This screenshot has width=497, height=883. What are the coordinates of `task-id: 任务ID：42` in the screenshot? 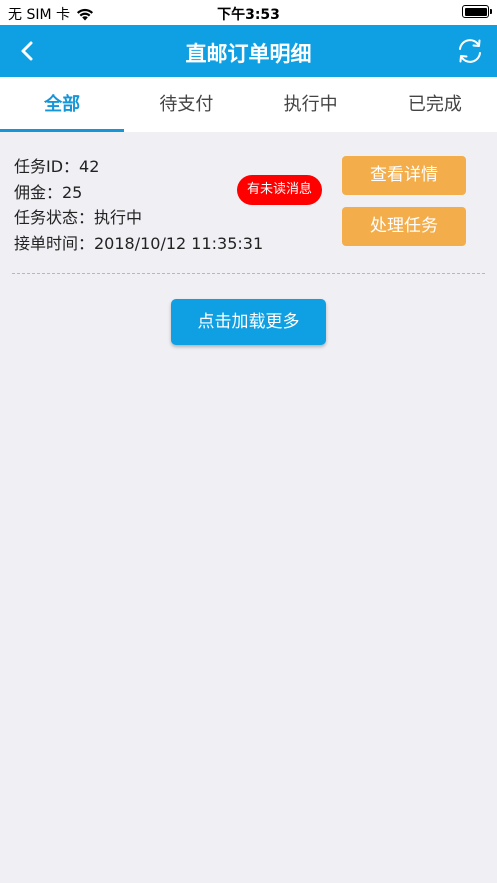 It's located at (57, 166).